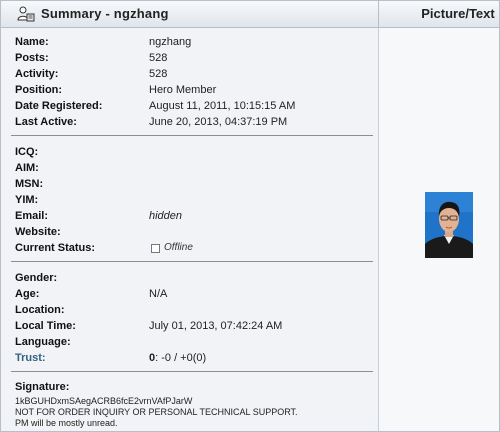 The image size is (500, 432). What do you see at coordinates (40, 310) in the screenshot?
I see `location-label: Location:` at bounding box center [40, 310].